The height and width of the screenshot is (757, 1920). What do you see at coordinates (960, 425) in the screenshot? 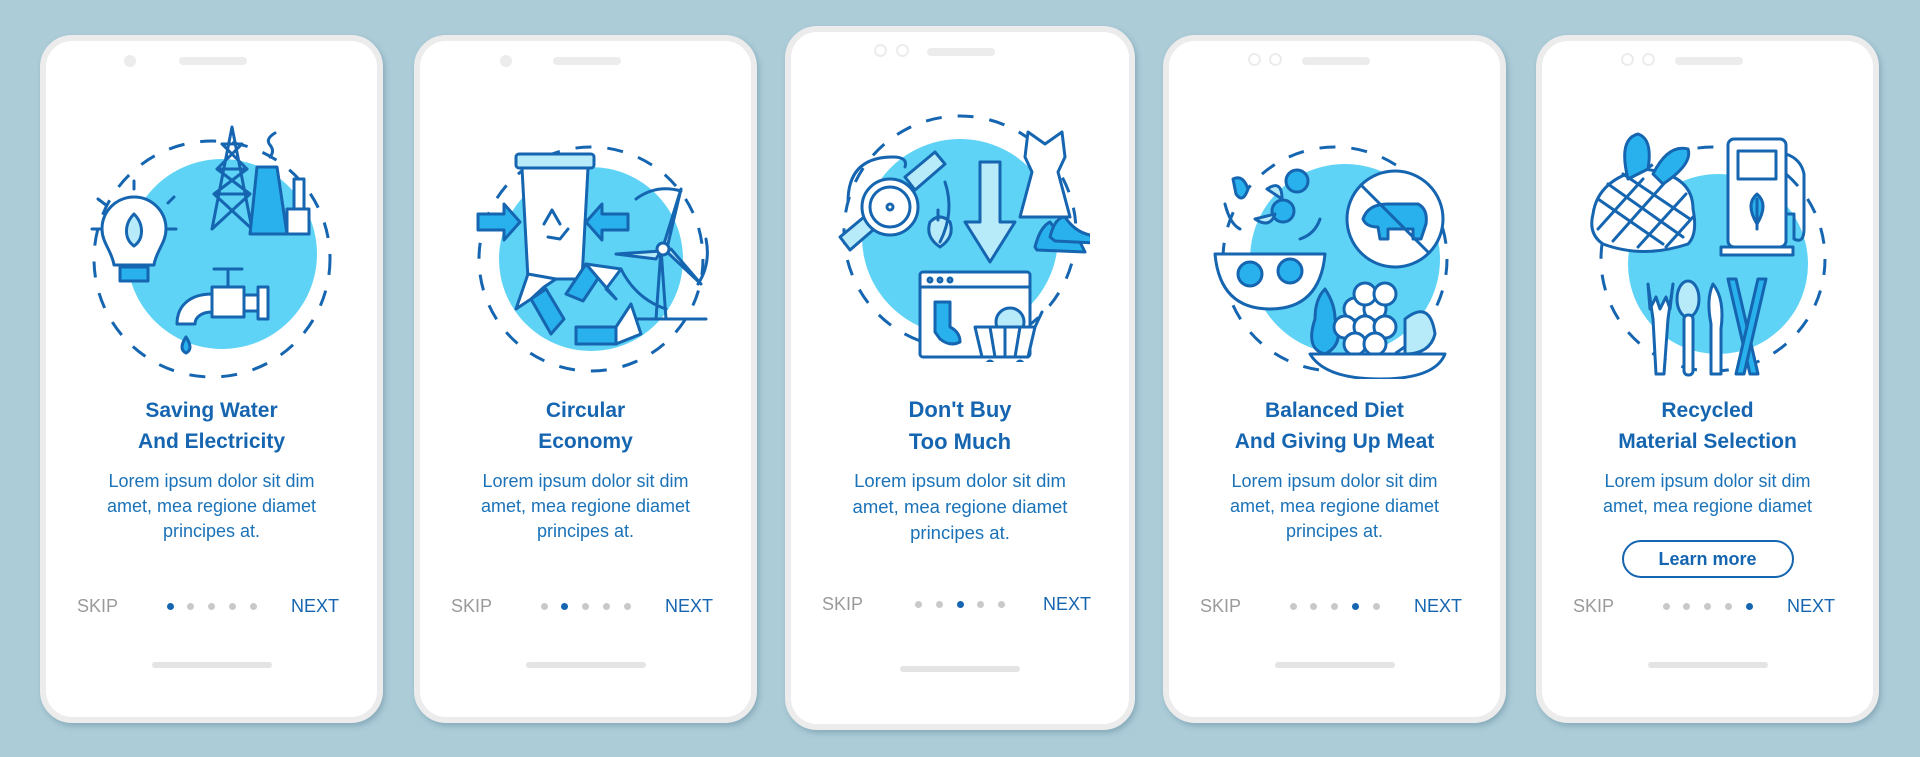
I see `screen-title: Don't Buy Too Much` at bounding box center [960, 425].